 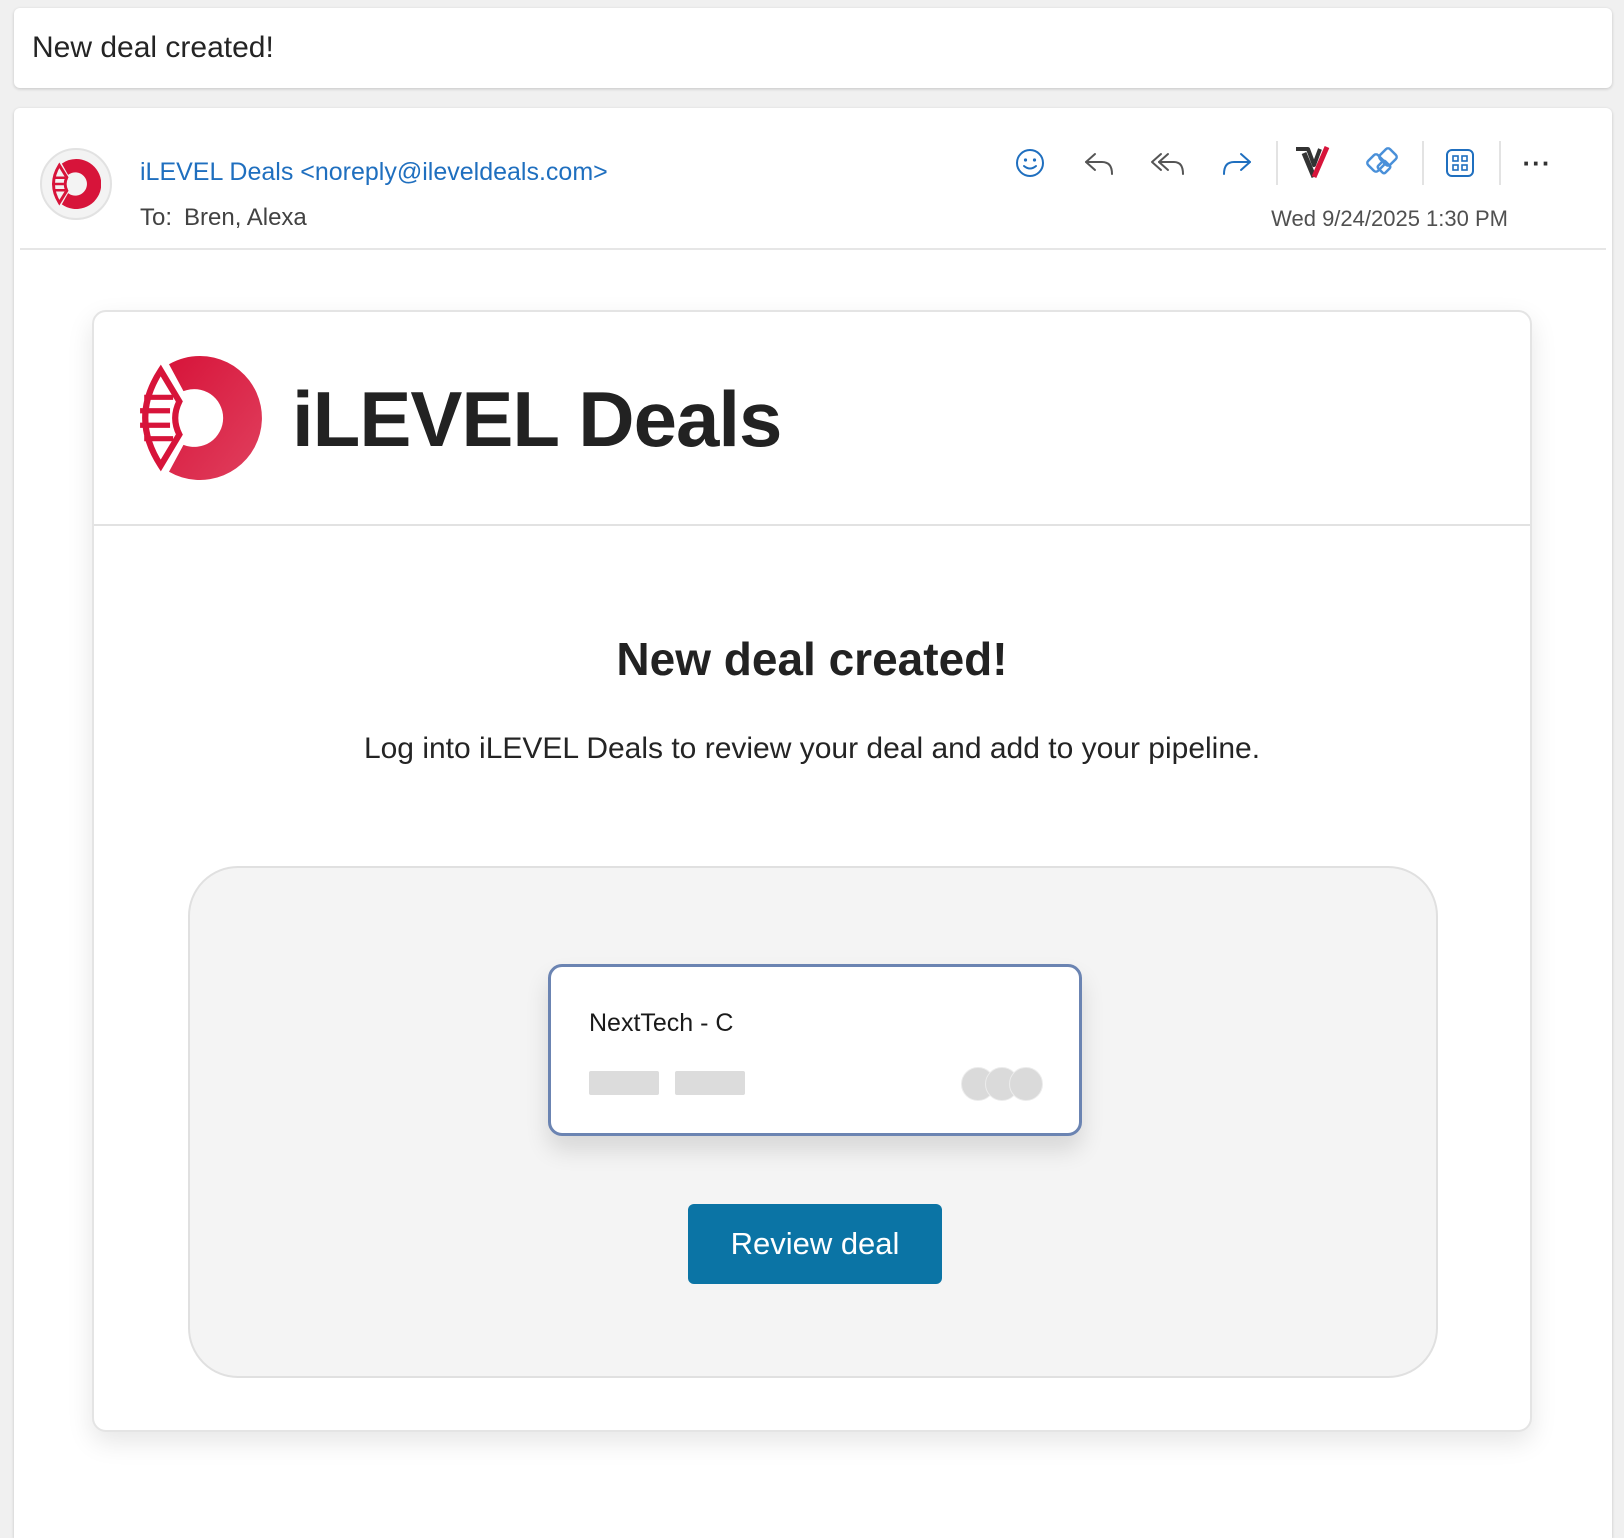 What do you see at coordinates (156, 217) in the screenshot?
I see `to-label: To:` at bounding box center [156, 217].